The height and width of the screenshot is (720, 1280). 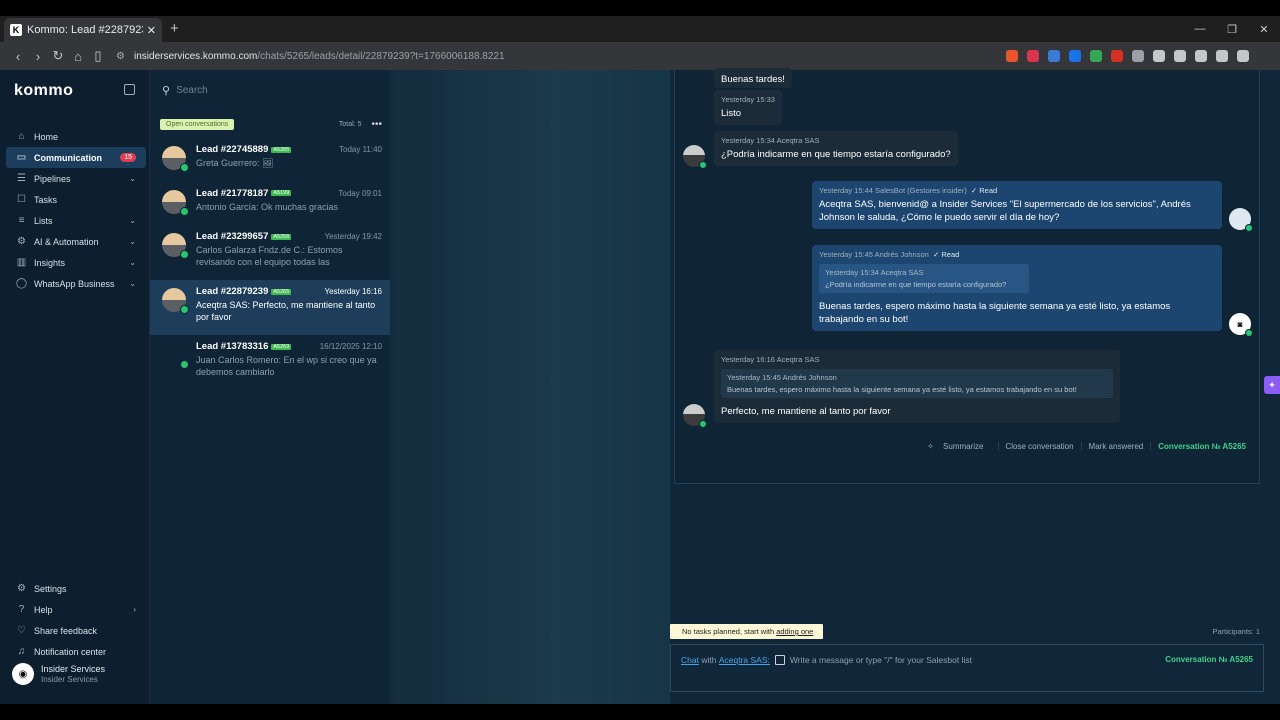 What do you see at coordinates (753, 78) in the screenshot?
I see `message-bubble: Buenas tardes!` at bounding box center [753, 78].